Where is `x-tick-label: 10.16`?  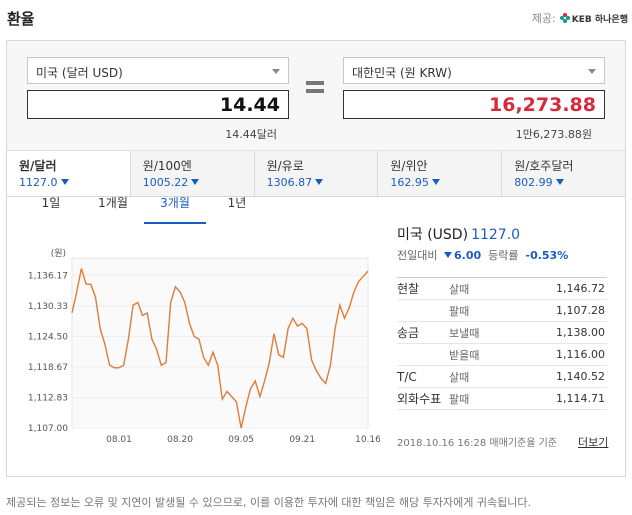
x-tick-label: 10.16 is located at coordinates (367, 440).